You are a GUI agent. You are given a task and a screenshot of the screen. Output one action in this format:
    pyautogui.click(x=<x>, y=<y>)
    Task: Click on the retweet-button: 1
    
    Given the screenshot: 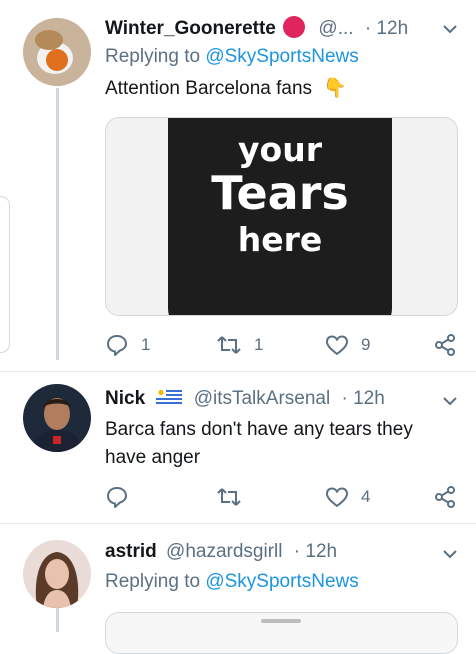 What is the action you would take?
    pyautogui.click(x=239, y=345)
    